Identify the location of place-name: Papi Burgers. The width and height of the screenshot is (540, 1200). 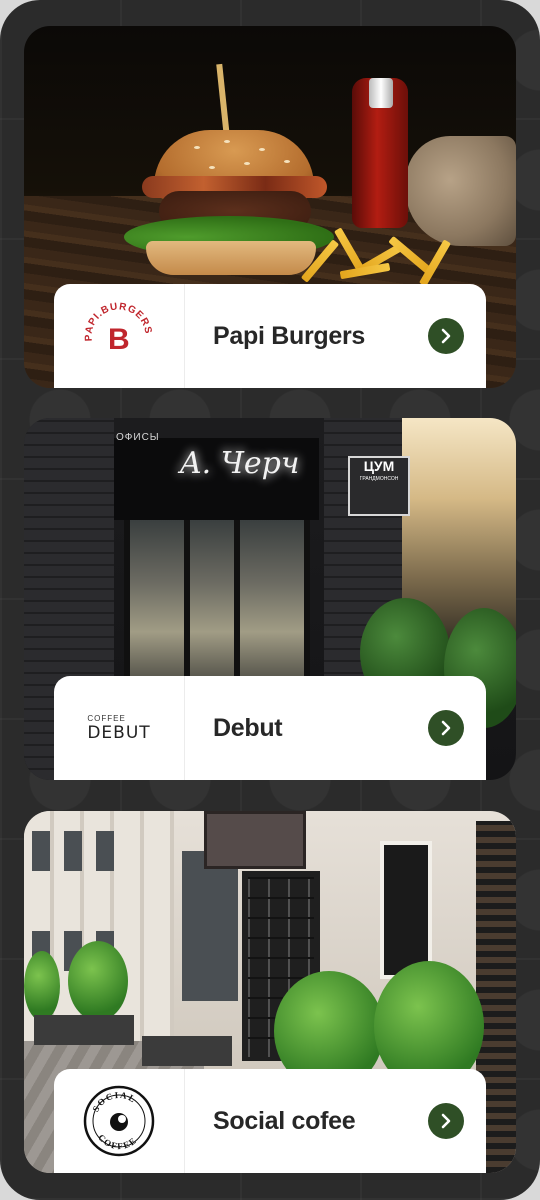
(289, 335).